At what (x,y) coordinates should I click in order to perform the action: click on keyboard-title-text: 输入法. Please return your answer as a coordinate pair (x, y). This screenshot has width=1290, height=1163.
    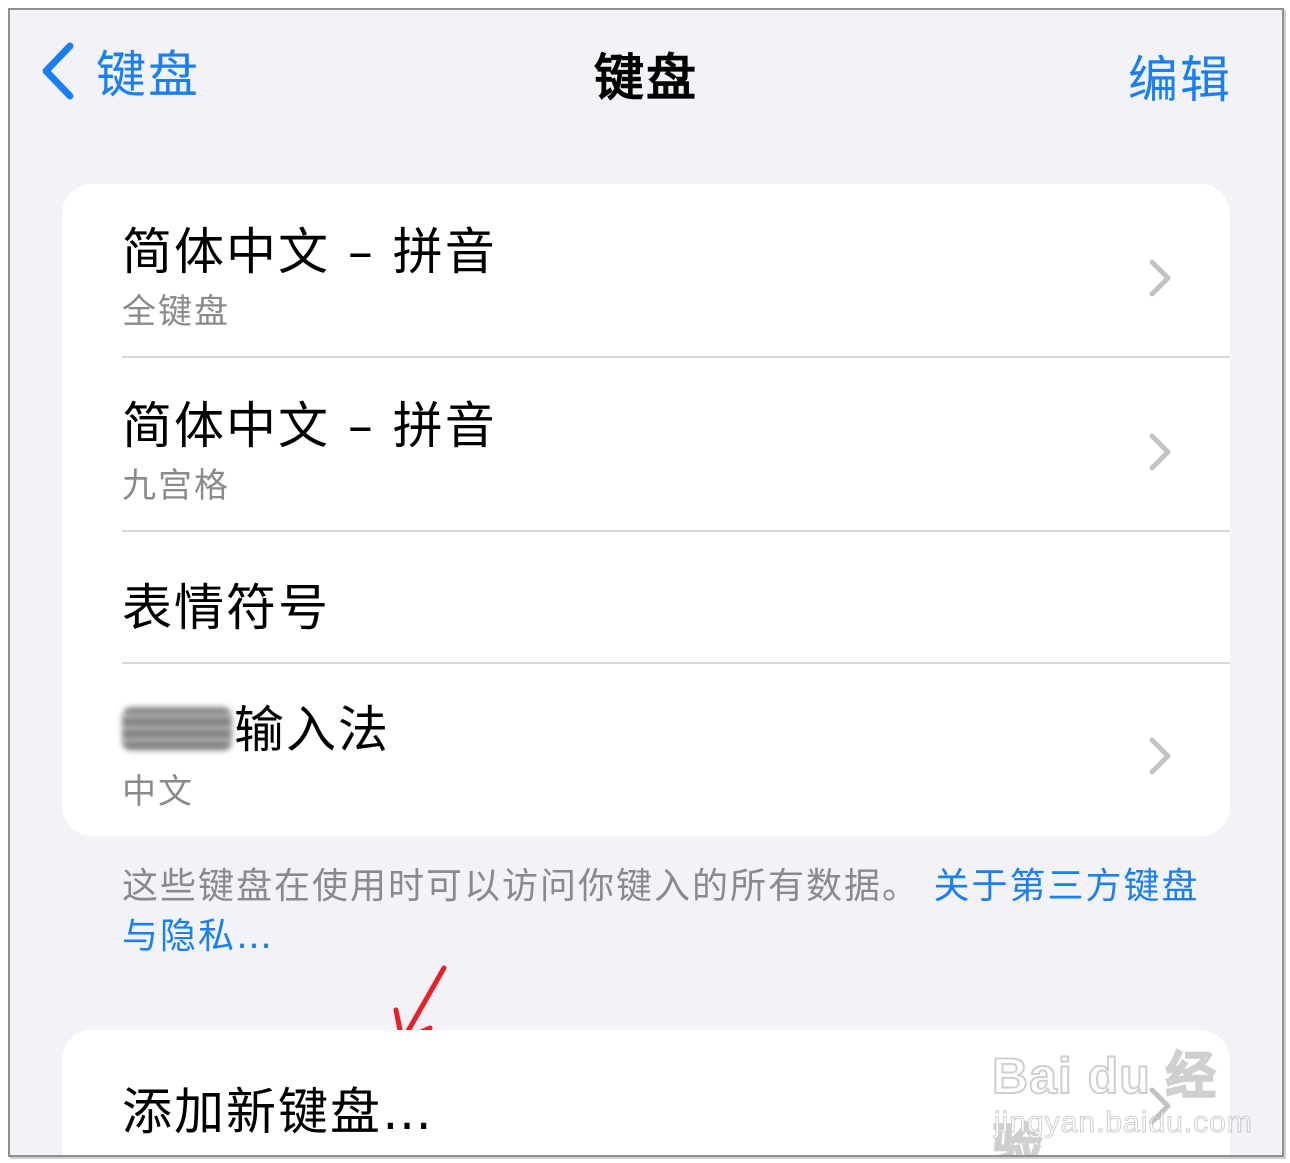
    Looking at the image, I should click on (312, 730).